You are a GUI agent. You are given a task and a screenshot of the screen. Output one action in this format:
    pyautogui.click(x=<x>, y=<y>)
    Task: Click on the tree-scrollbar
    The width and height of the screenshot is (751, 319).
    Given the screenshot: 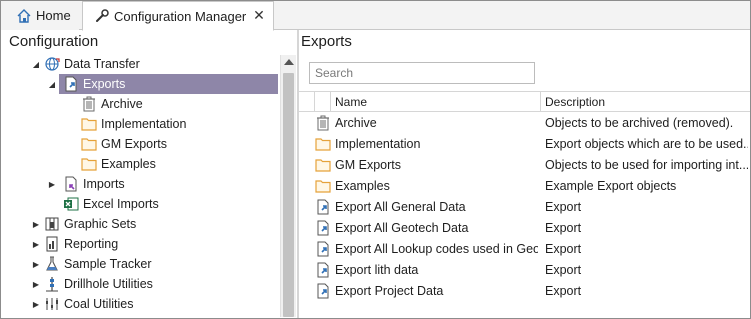 What is the action you would take?
    pyautogui.click(x=288, y=186)
    